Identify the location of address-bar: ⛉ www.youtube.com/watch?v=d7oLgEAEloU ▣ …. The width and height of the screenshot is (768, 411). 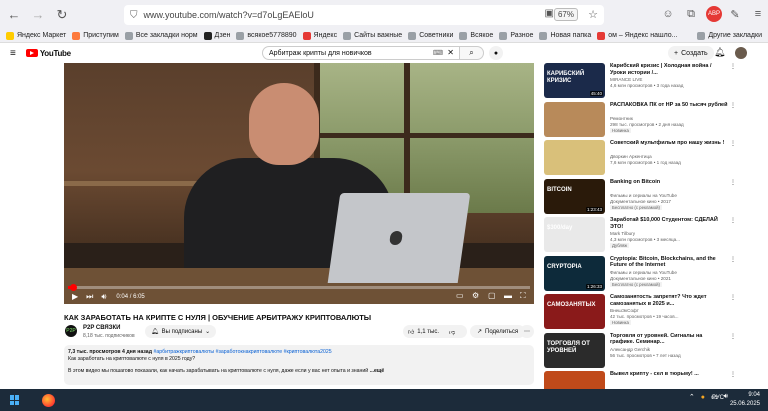
(364, 15).